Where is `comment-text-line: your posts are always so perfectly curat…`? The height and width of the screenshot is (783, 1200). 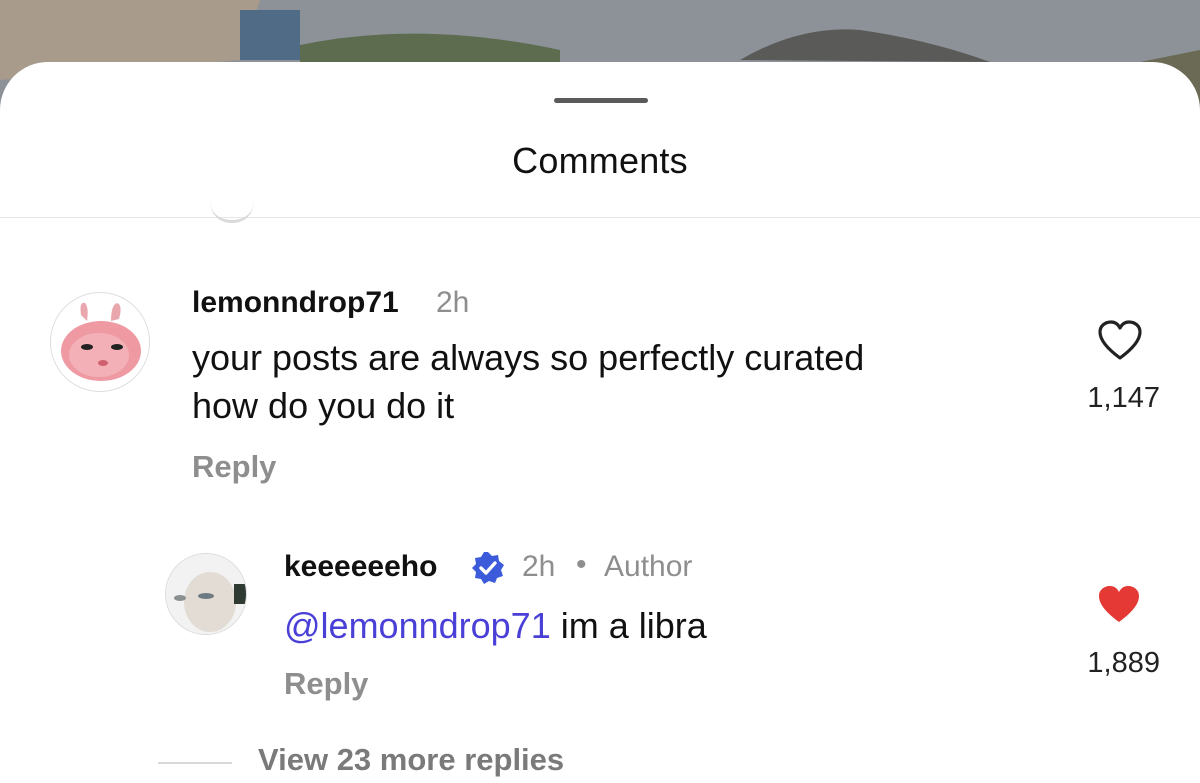 comment-text-line: your posts are always so perfectly curat… is located at coordinates (528, 357).